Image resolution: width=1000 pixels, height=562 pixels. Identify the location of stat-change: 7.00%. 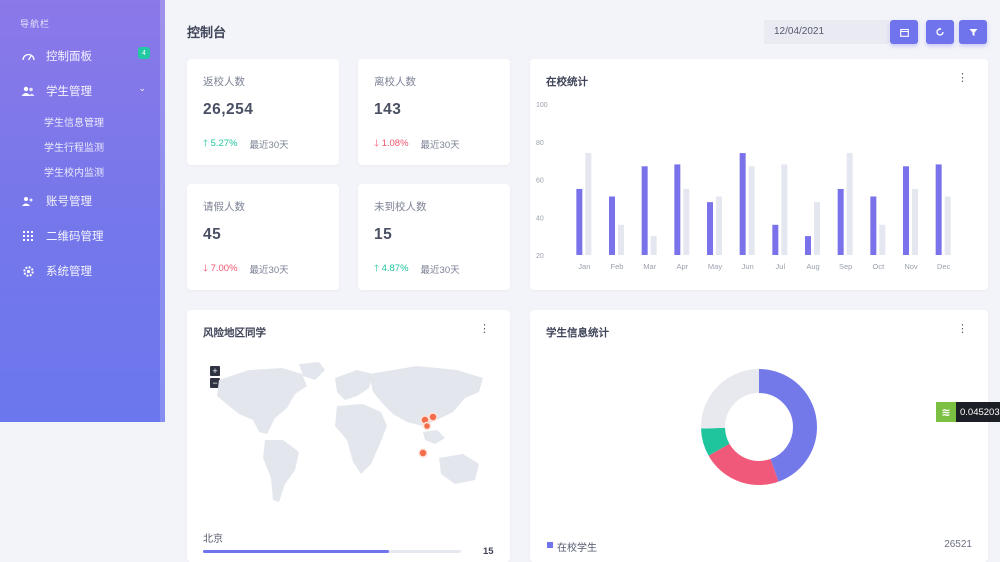
(224, 268).